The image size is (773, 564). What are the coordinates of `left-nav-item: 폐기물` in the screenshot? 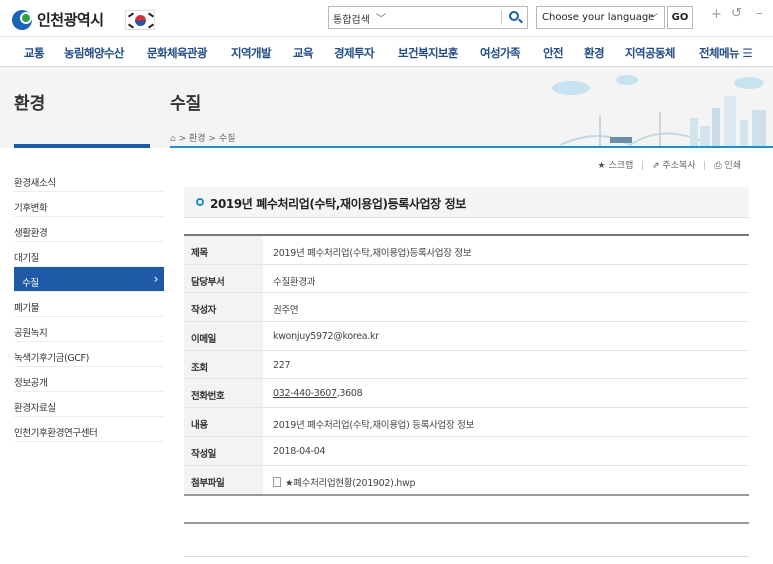 It's located at (89, 304).